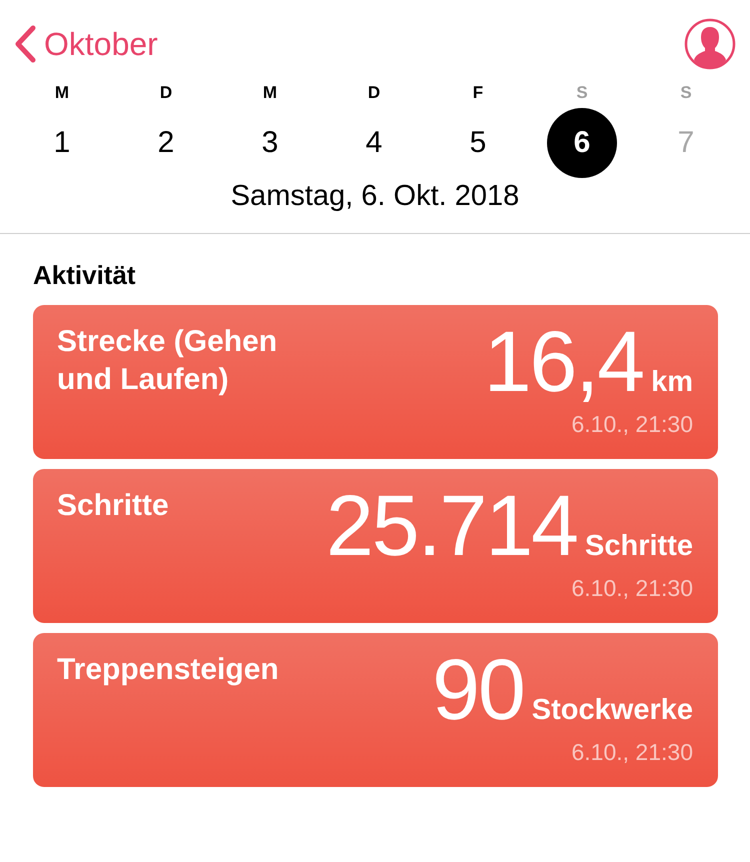  I want to click on day-button: 5, so click(478, 143).